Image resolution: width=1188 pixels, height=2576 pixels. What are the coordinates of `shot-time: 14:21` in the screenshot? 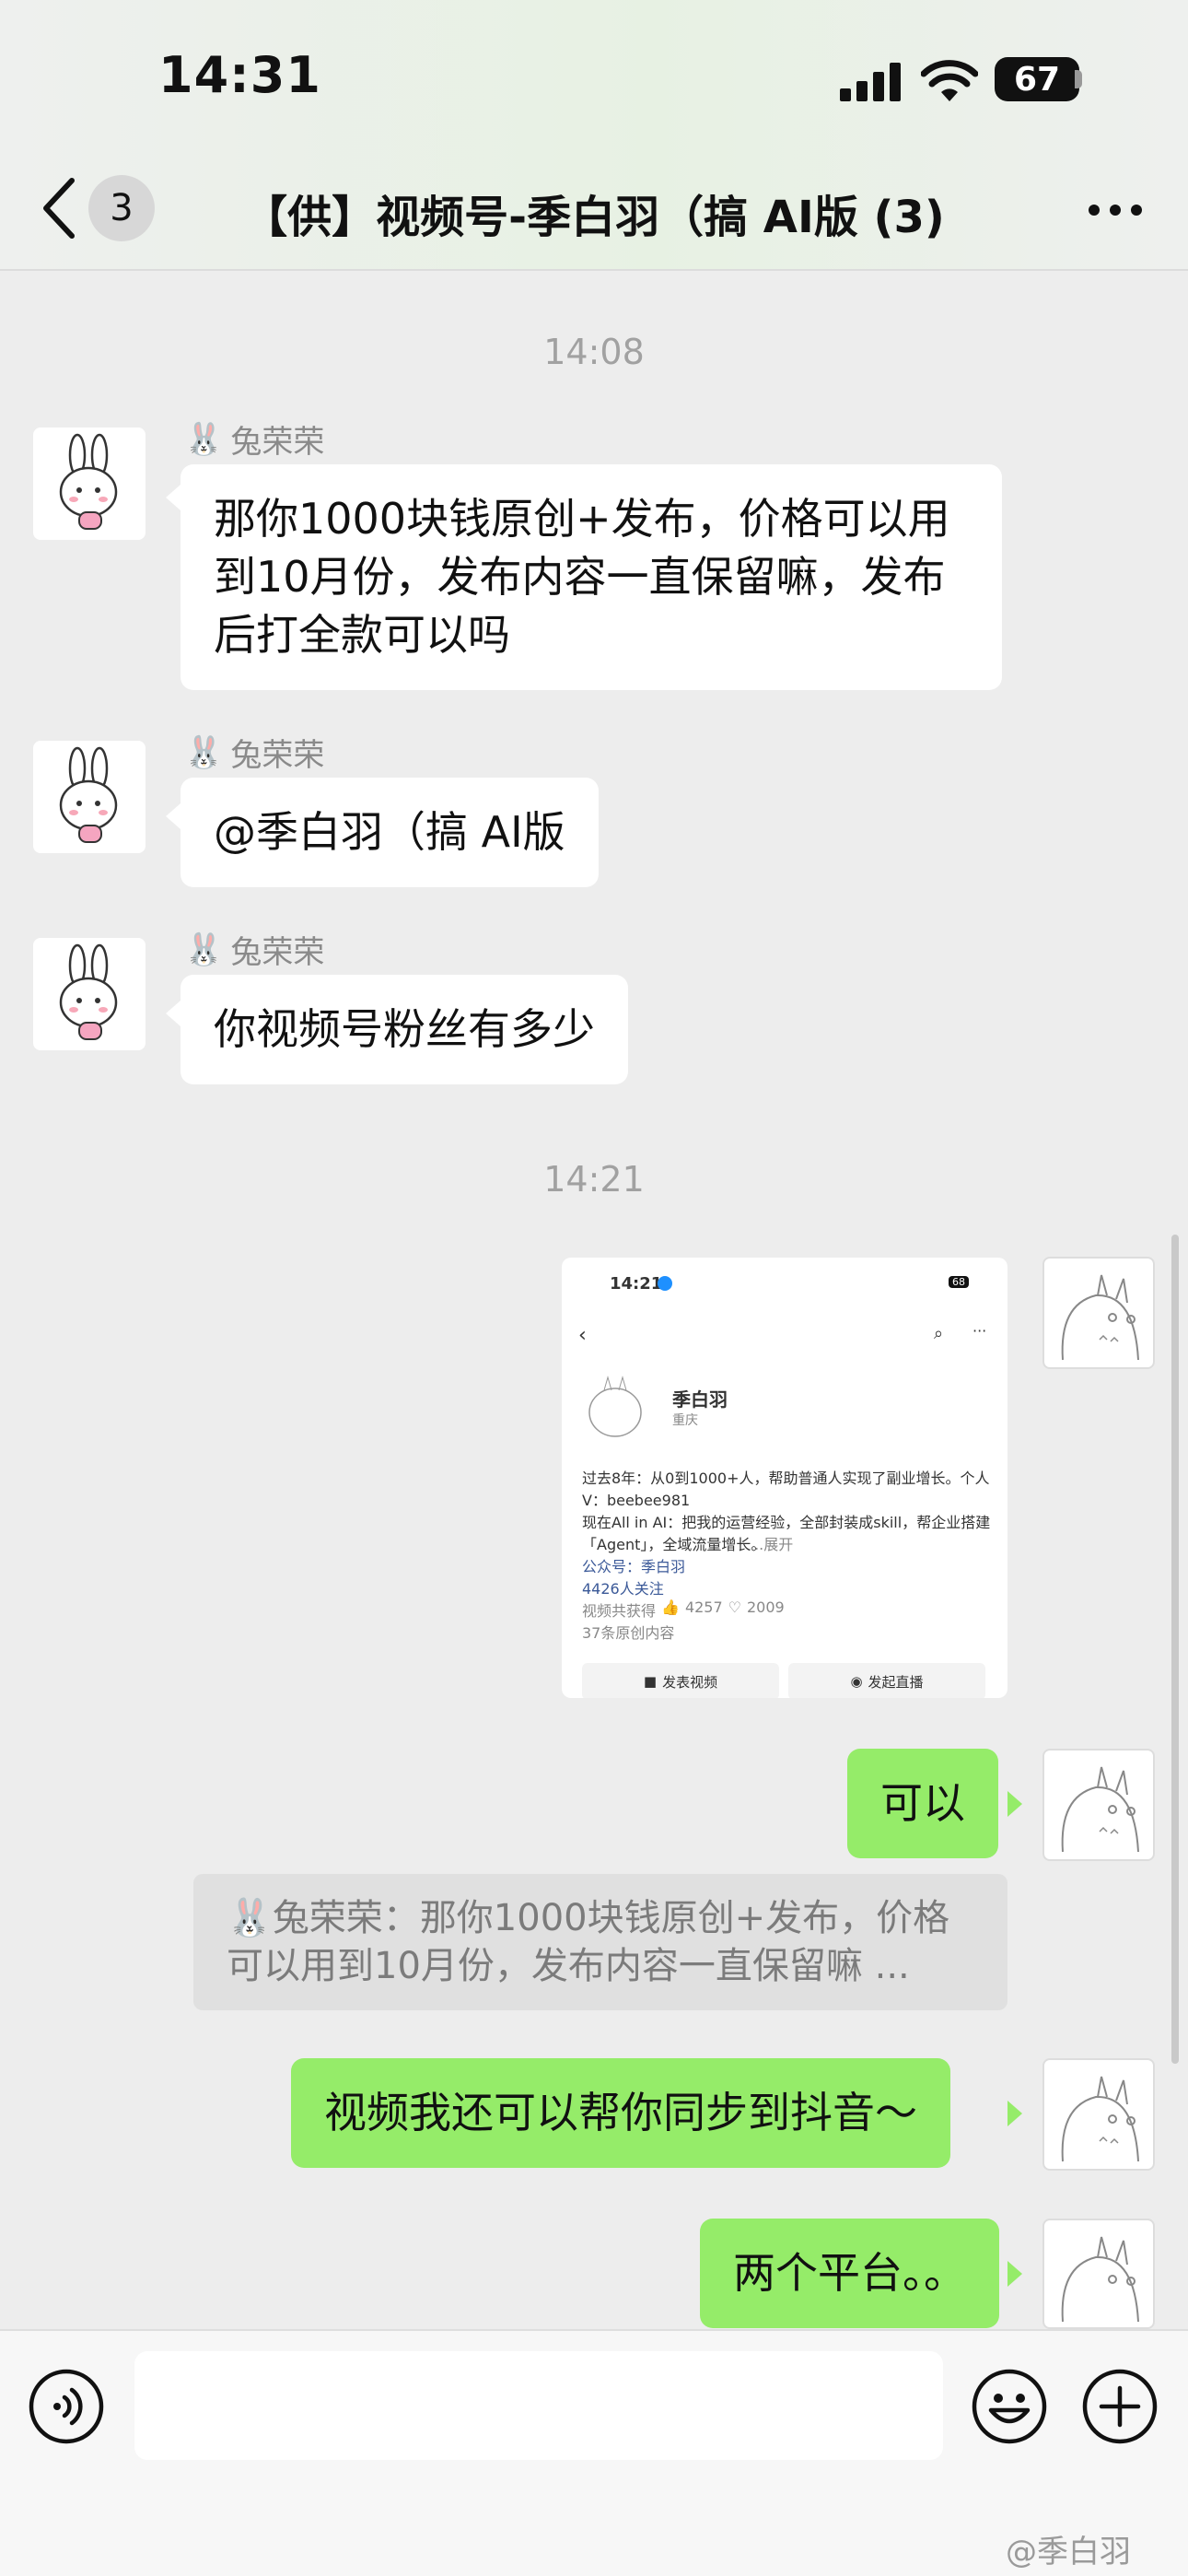 It's located at (637, 1284).